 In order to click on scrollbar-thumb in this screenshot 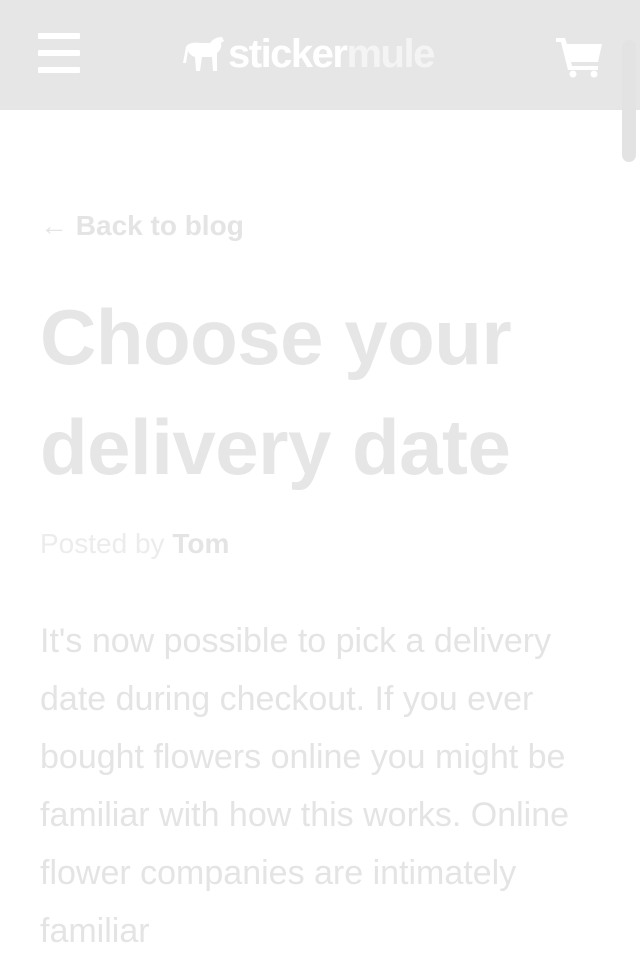, I will do `click(629, 101)`.